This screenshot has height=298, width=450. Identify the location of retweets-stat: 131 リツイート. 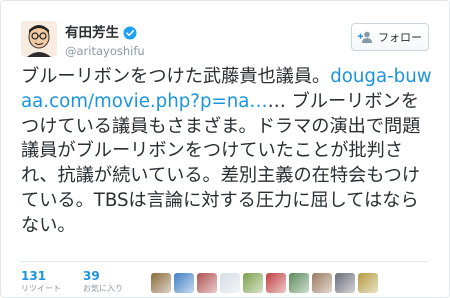
(41, 281).